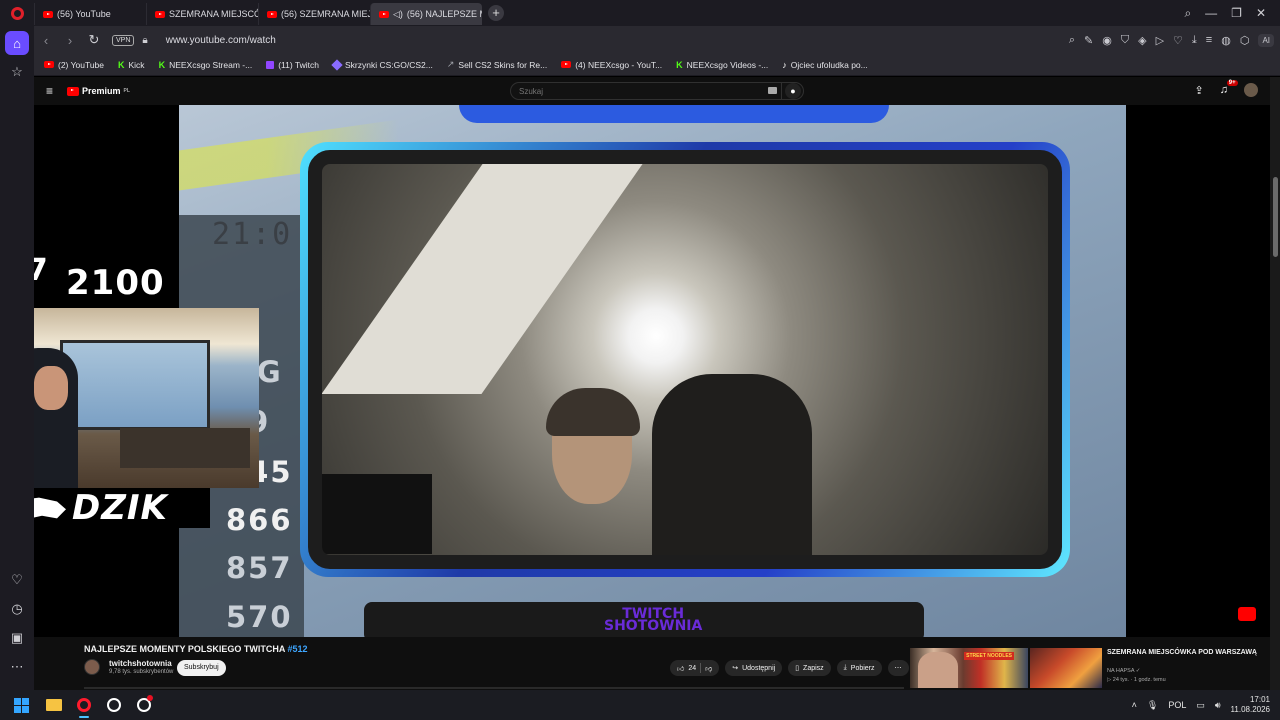 The width and height of the screenshot is (1280, 720). Describe the element at coordinates (50, 508) in the screenshot. I see `boar-icon` at that location.